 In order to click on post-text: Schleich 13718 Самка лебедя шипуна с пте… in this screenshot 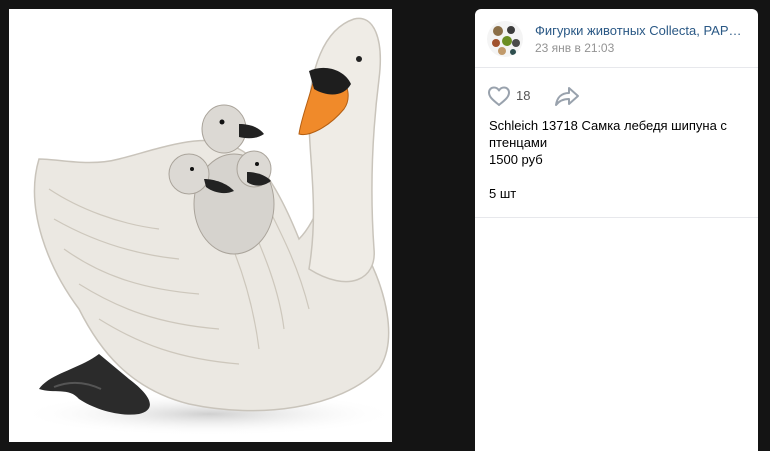, I will do `click(616, 159)`.